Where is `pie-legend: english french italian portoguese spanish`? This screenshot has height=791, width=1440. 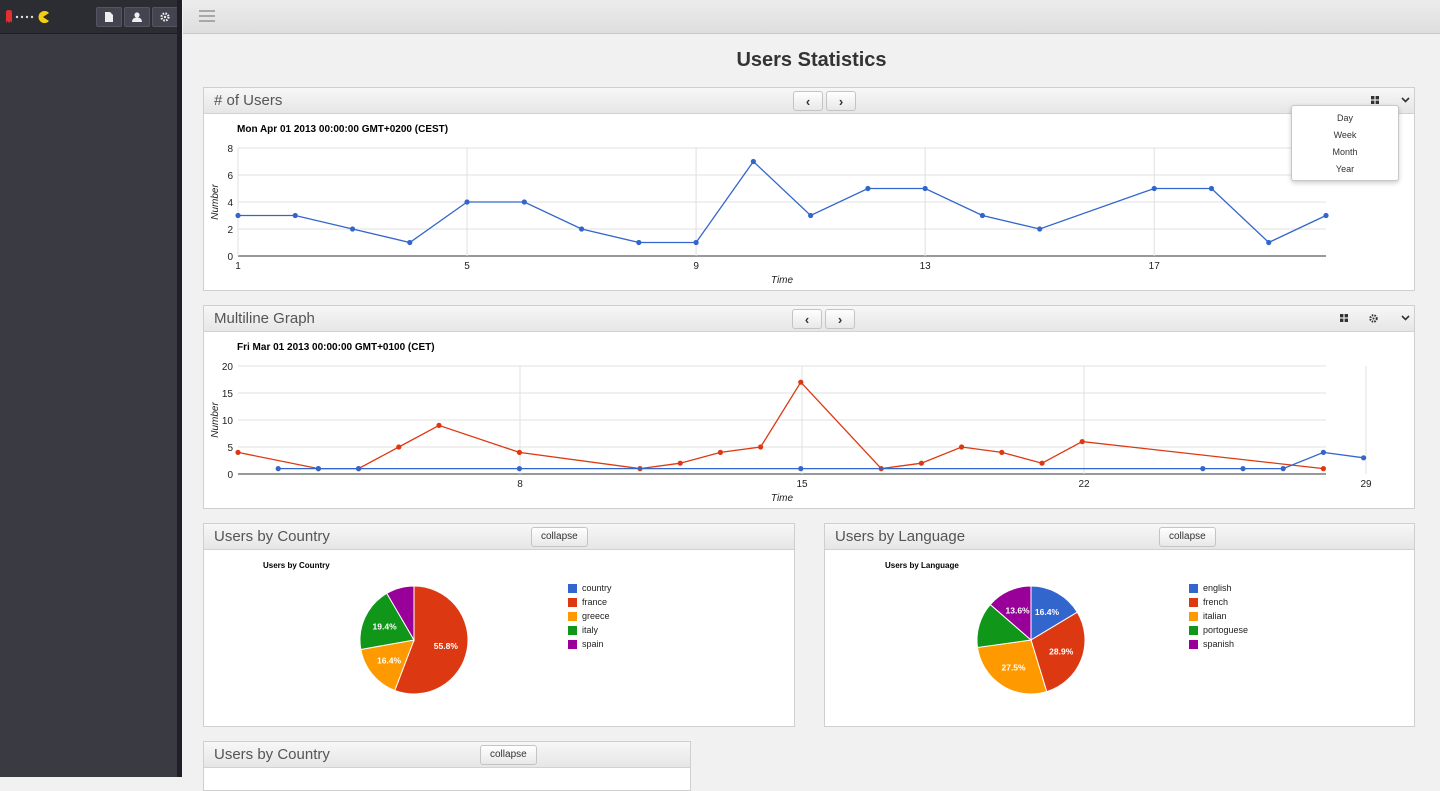 pie-legend: english french italian portoguese spanish is located at coordinates (1218, 616).